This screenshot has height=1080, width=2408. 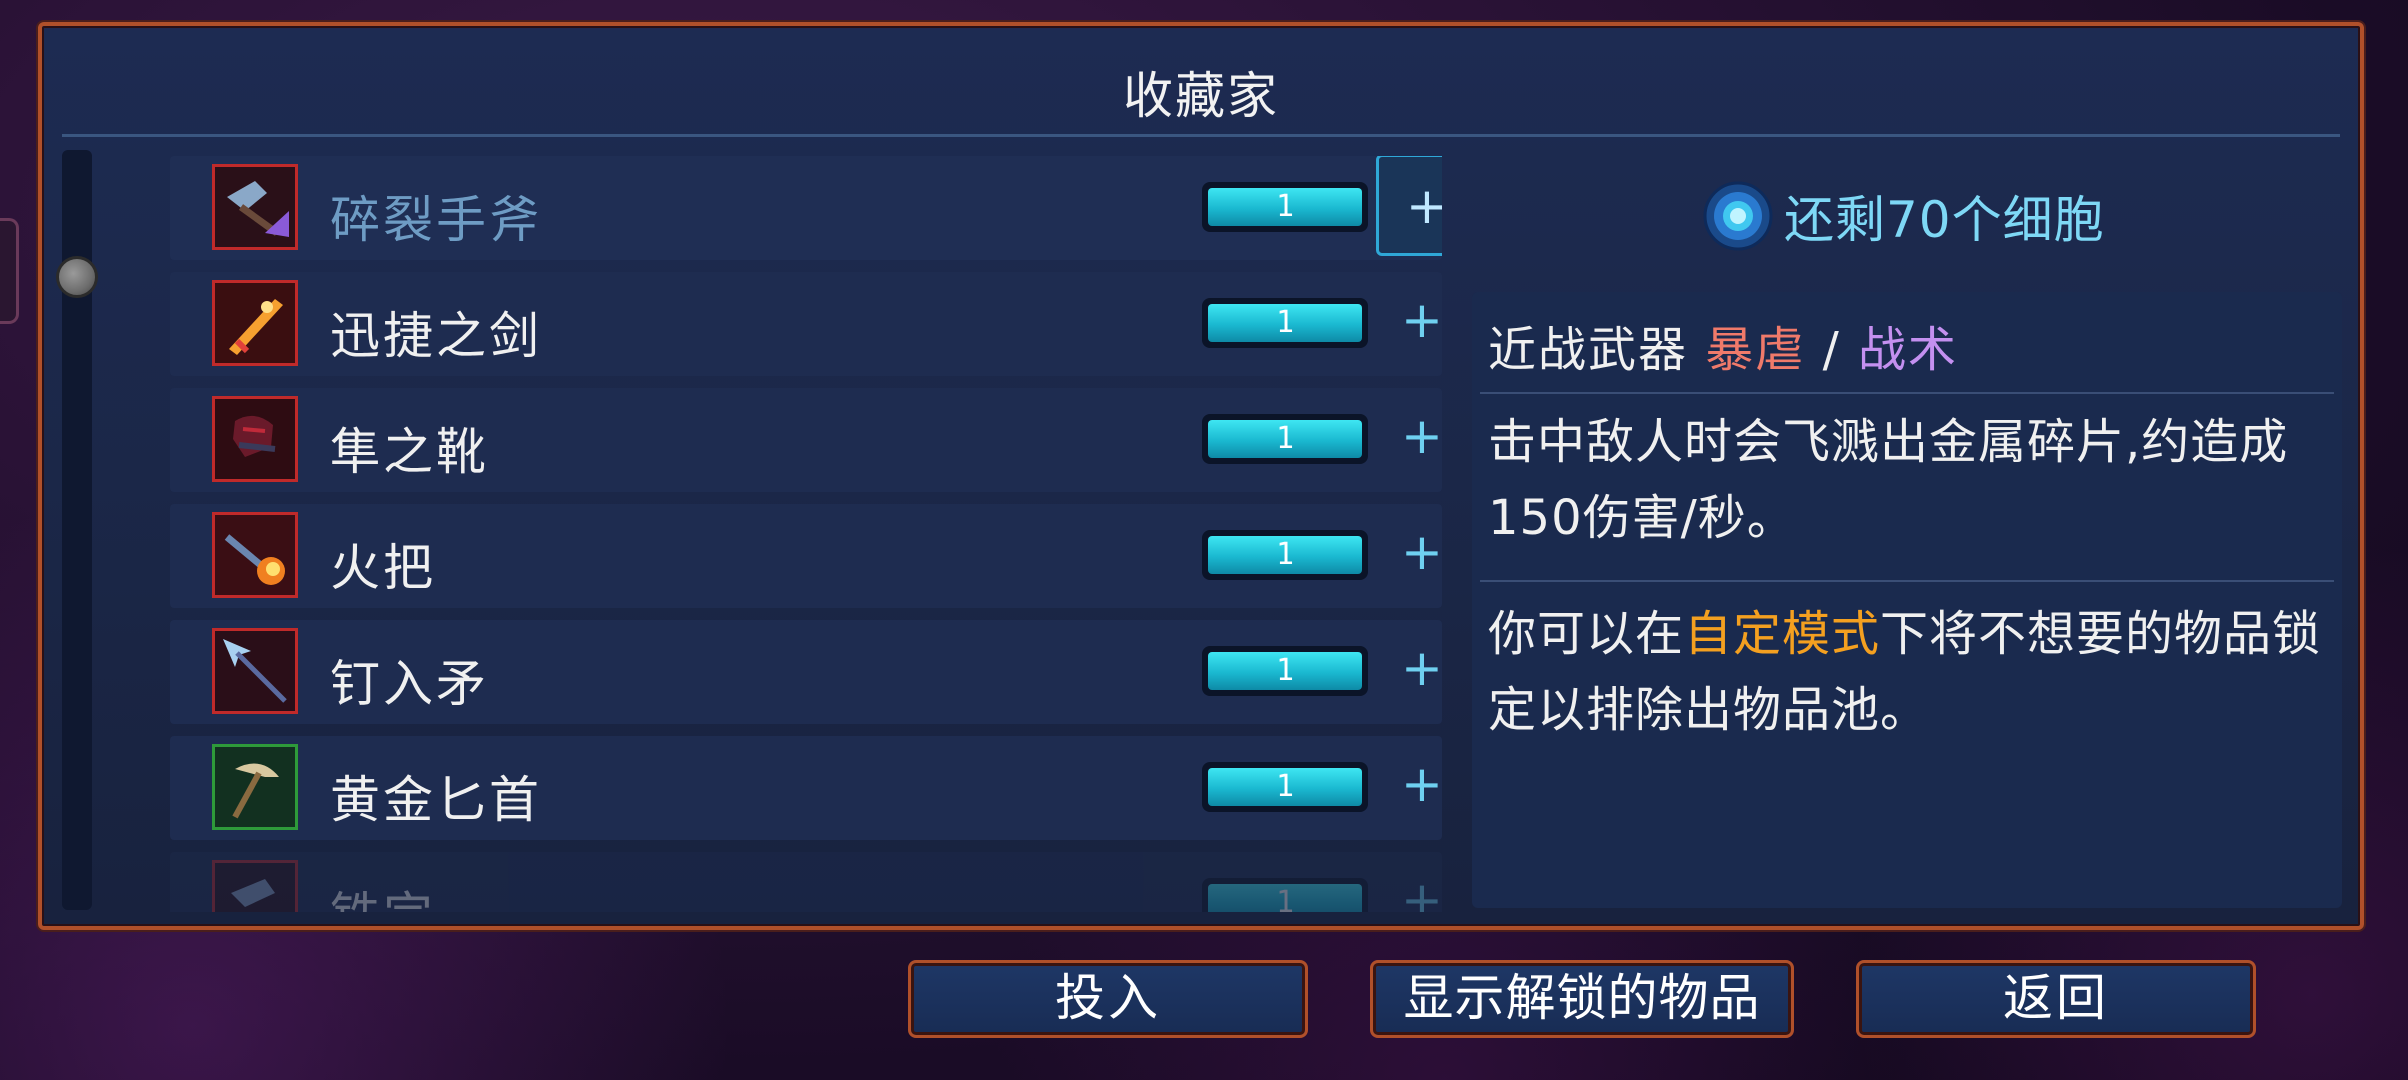 I want to click on list-item: 迅捷之剑 1 +, so click(x=806, y=324).